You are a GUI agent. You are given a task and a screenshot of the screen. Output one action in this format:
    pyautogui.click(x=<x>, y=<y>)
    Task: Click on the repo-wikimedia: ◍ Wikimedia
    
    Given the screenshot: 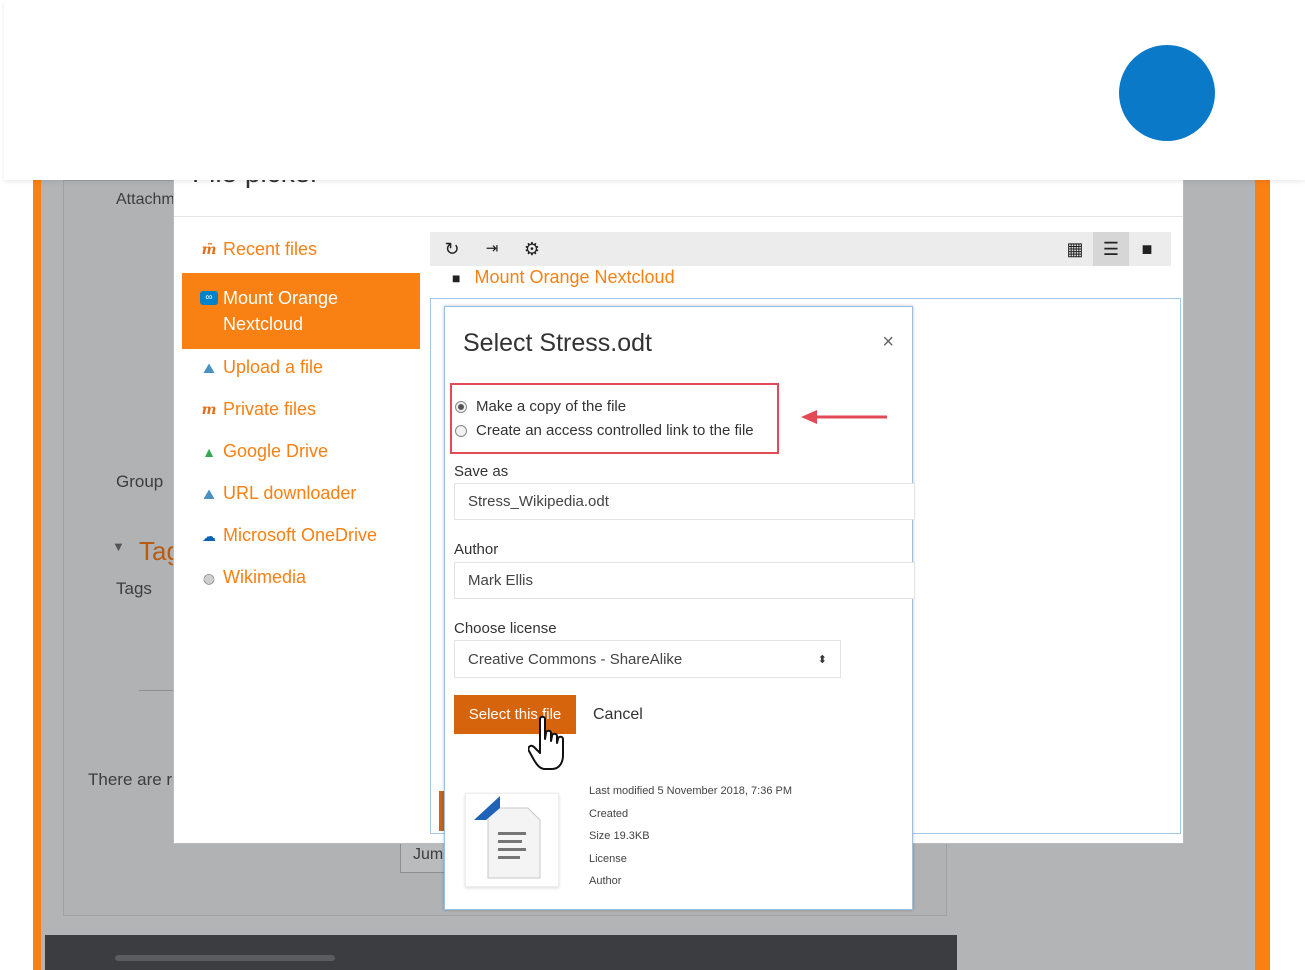 What is the action you would take?
    pyautogui.click(x=301, y=580)
    